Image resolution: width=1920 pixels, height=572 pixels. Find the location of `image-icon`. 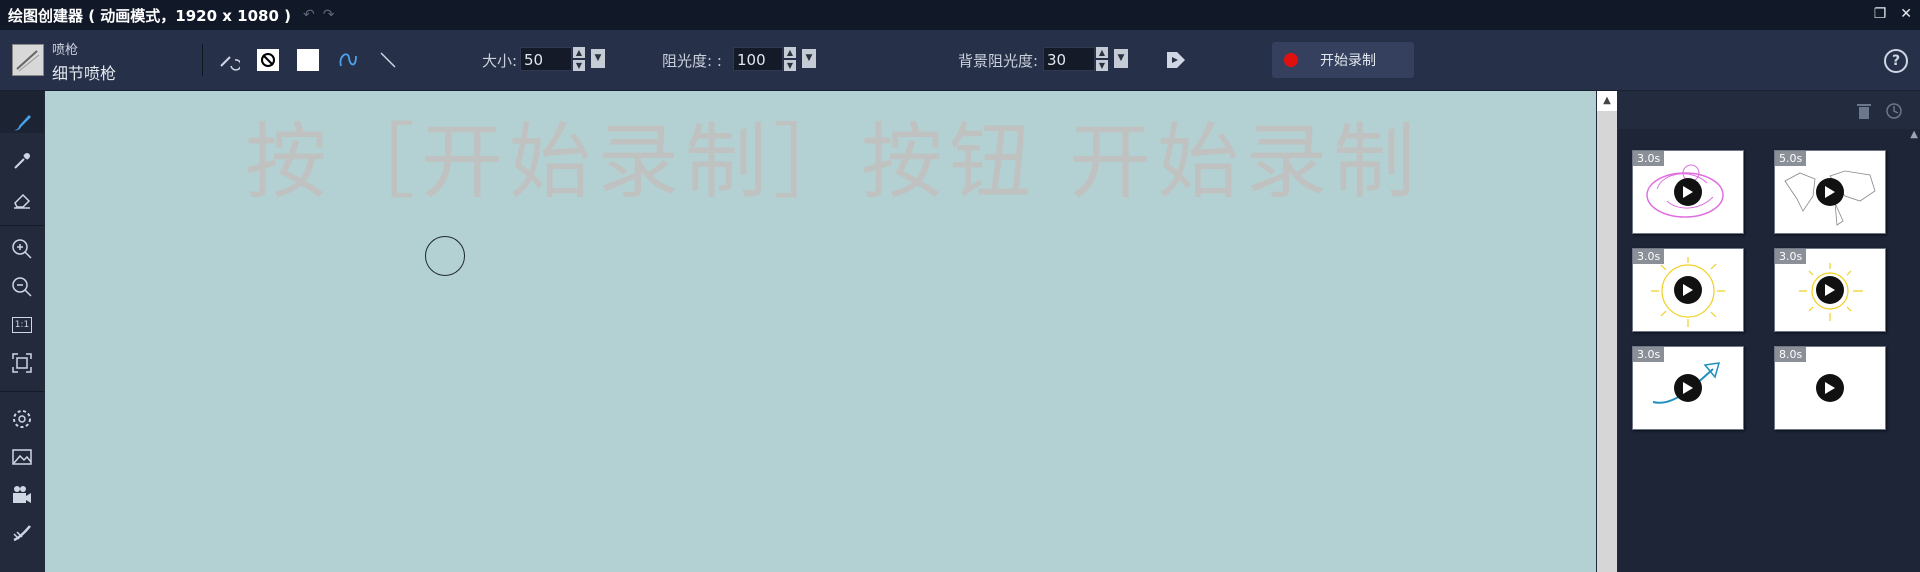

image-icon is located at coordinates (22, 457).